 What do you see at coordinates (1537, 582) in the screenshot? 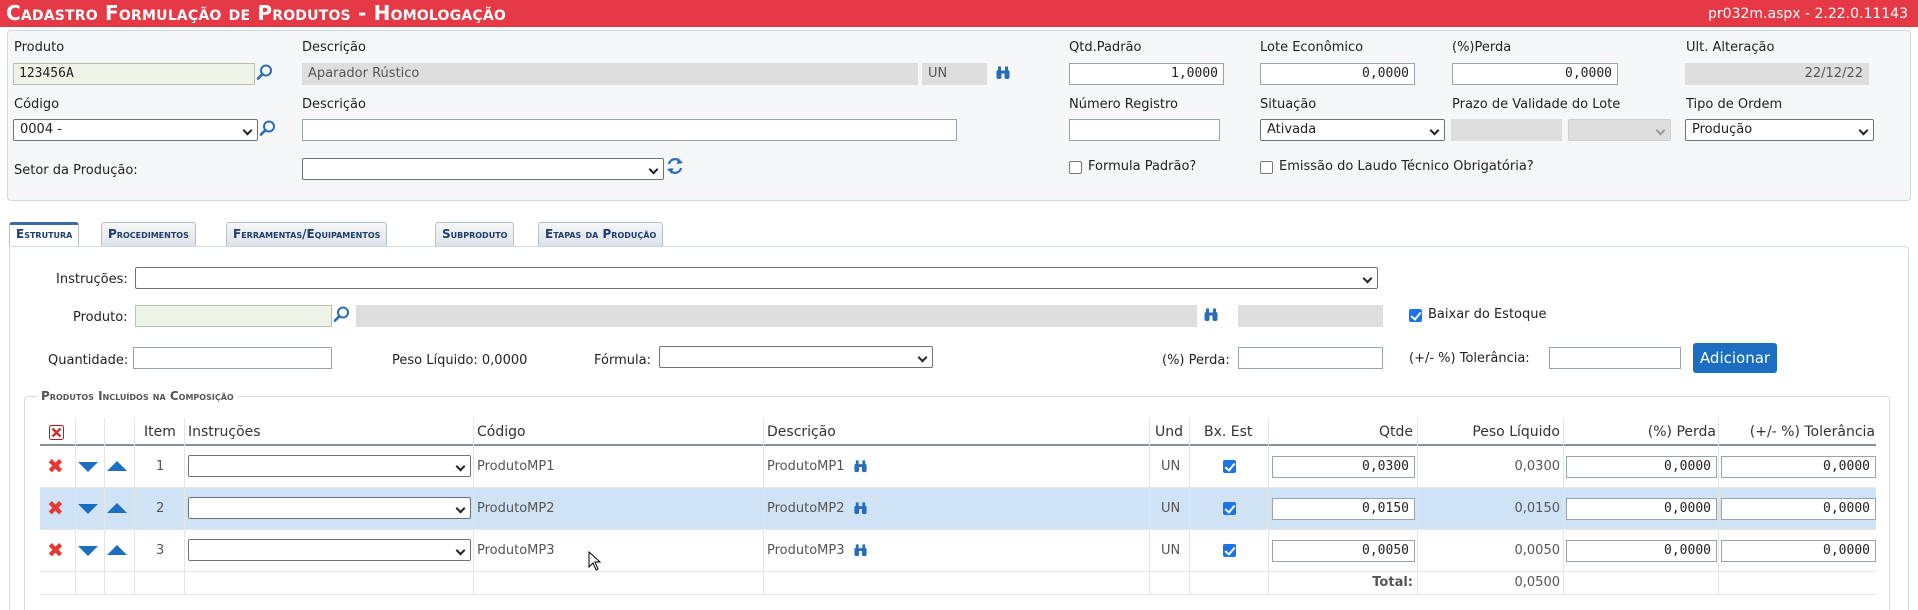
I see `total-value: 0,0500` at bounding box center [1537, 582].